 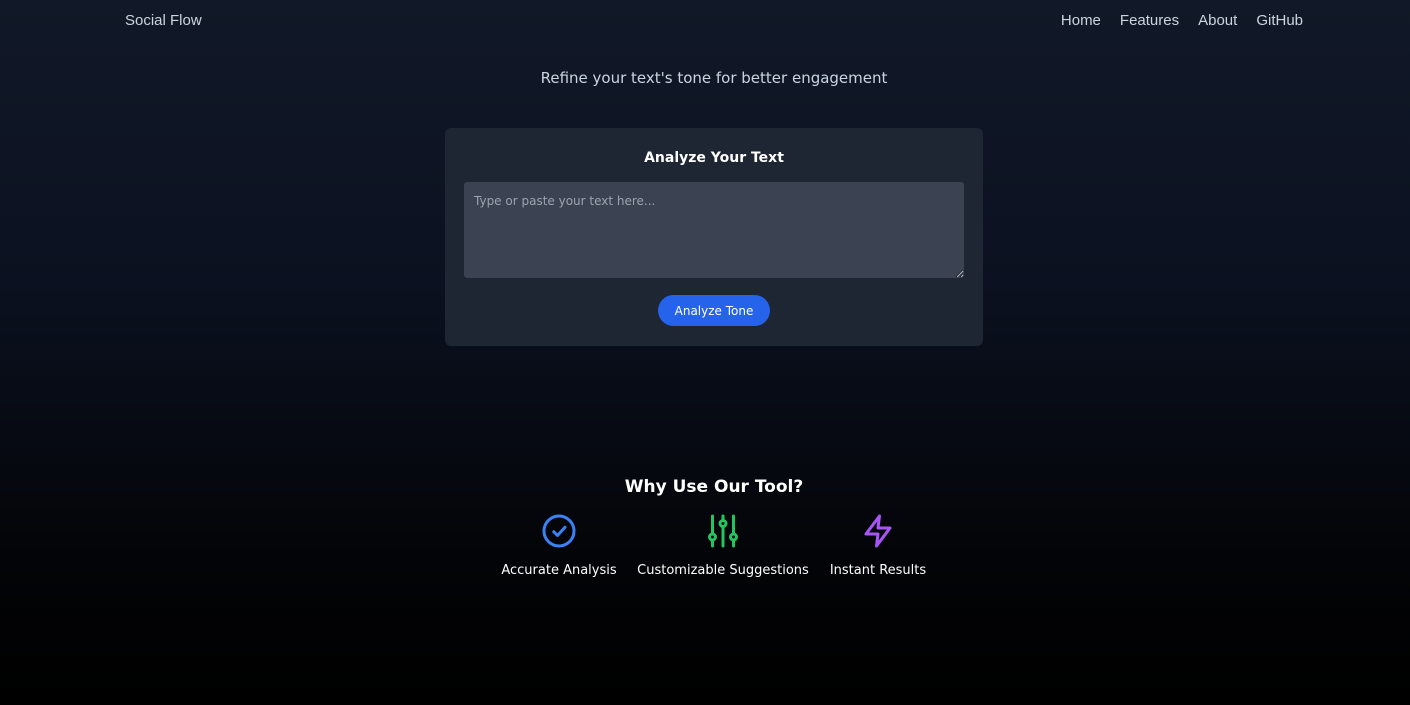 What do you see at coordinates (714, 230) in the screenshot?
I see `text-input` at bounding box center [714, 230].